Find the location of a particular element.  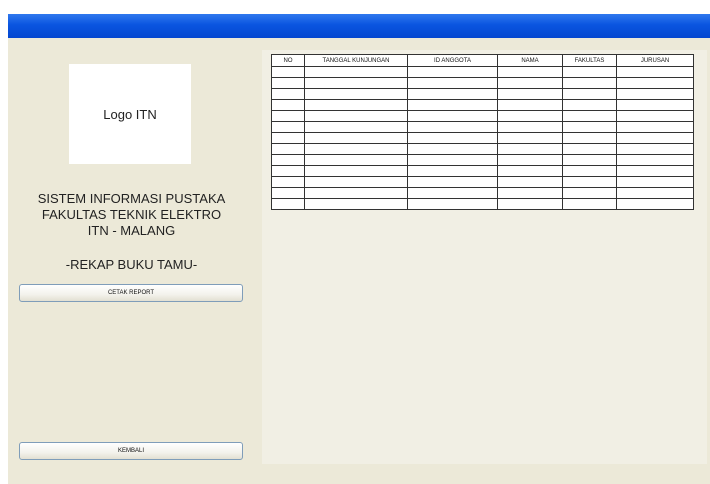

window-titlebar is located at coordinates (359, 26).